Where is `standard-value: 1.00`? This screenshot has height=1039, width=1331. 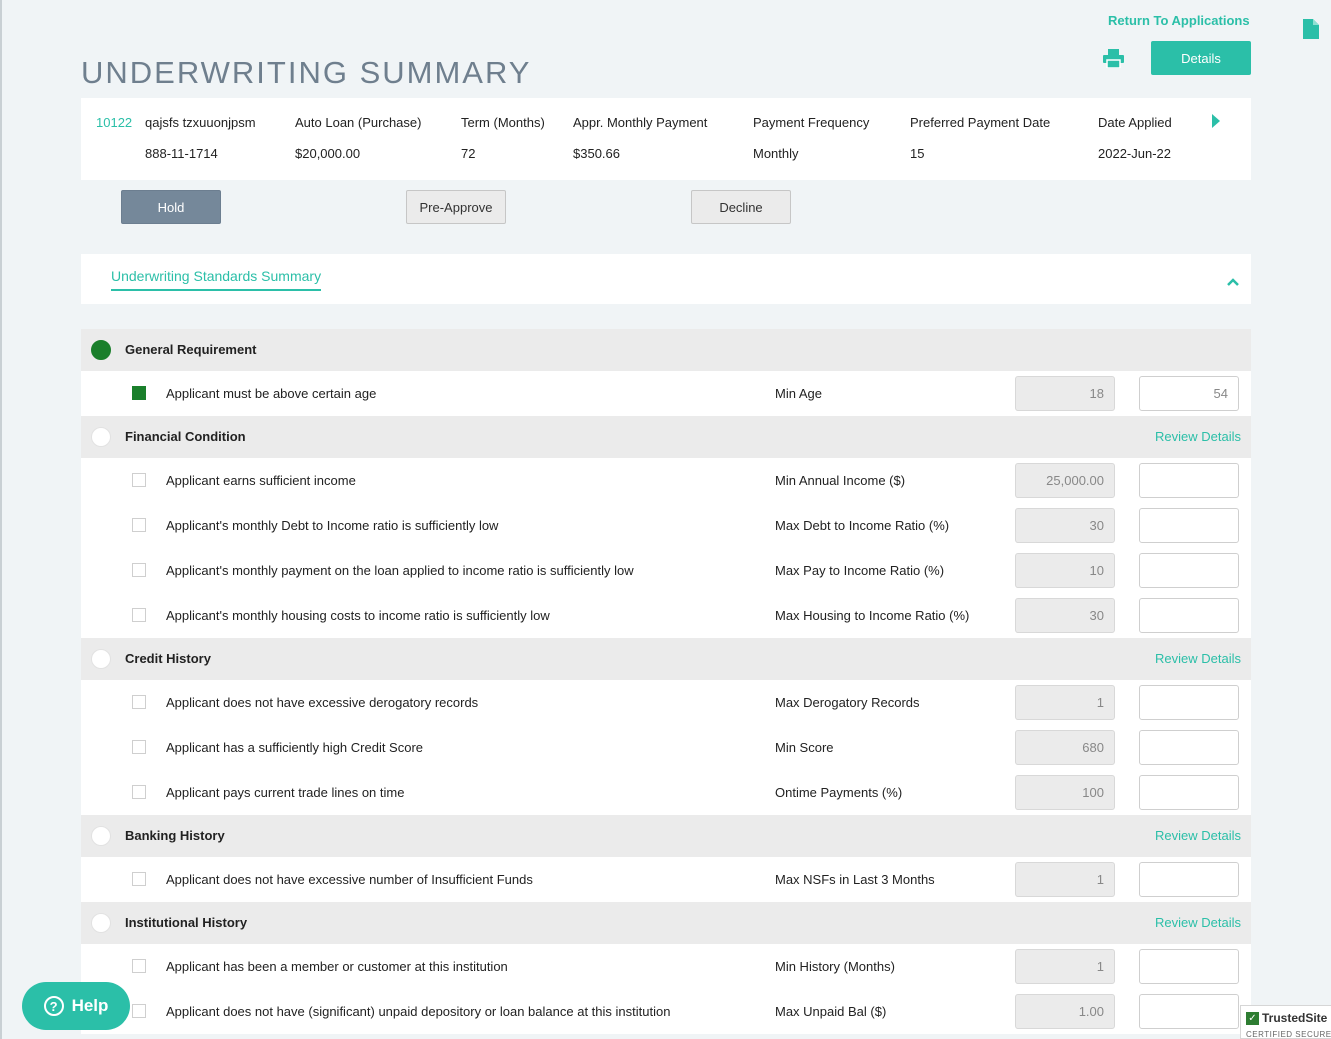 standard-value: 1.00 is located at coordinates (1065, 1011).